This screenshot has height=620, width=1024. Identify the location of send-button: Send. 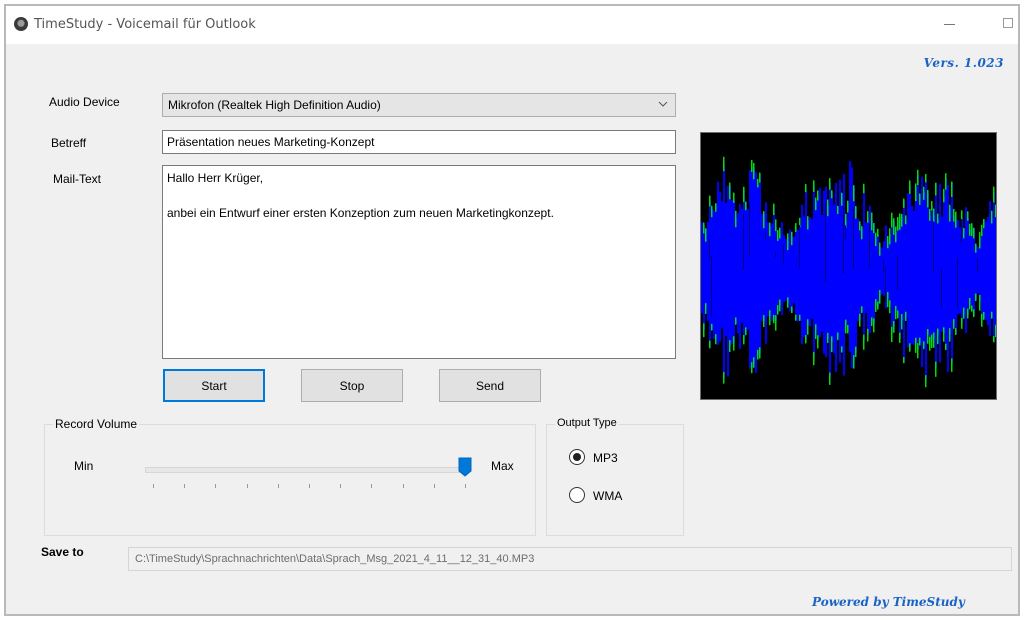
(490, 385).